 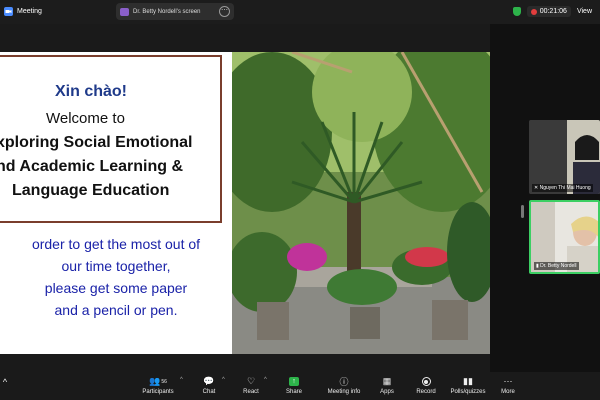 I want to click on record-icon, so click(x=426, y=381).